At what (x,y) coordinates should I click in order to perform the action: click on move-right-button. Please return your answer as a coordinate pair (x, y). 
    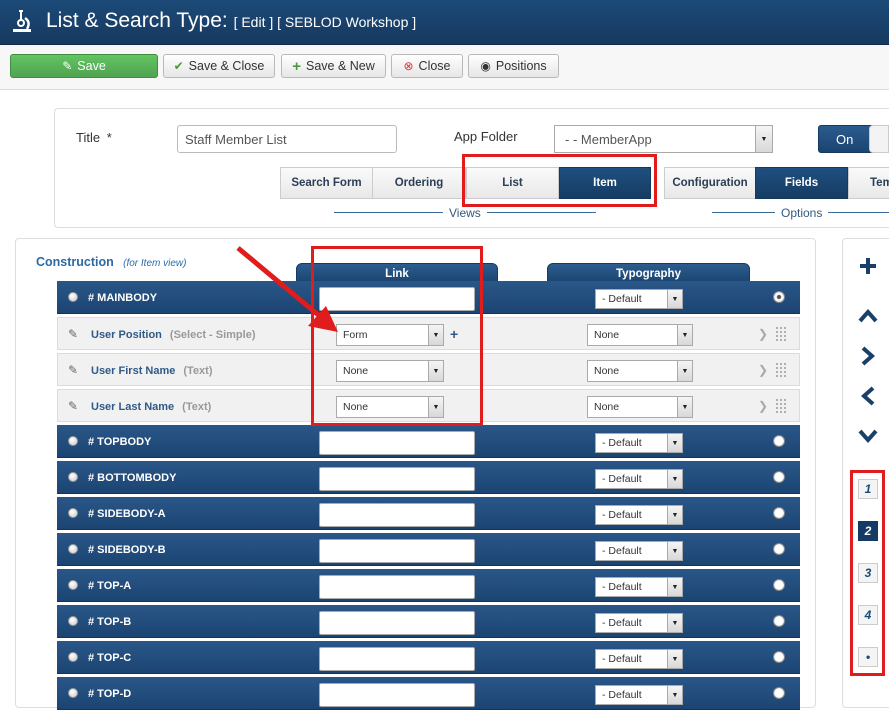
    Looking at the image, I should click on (868, 356).